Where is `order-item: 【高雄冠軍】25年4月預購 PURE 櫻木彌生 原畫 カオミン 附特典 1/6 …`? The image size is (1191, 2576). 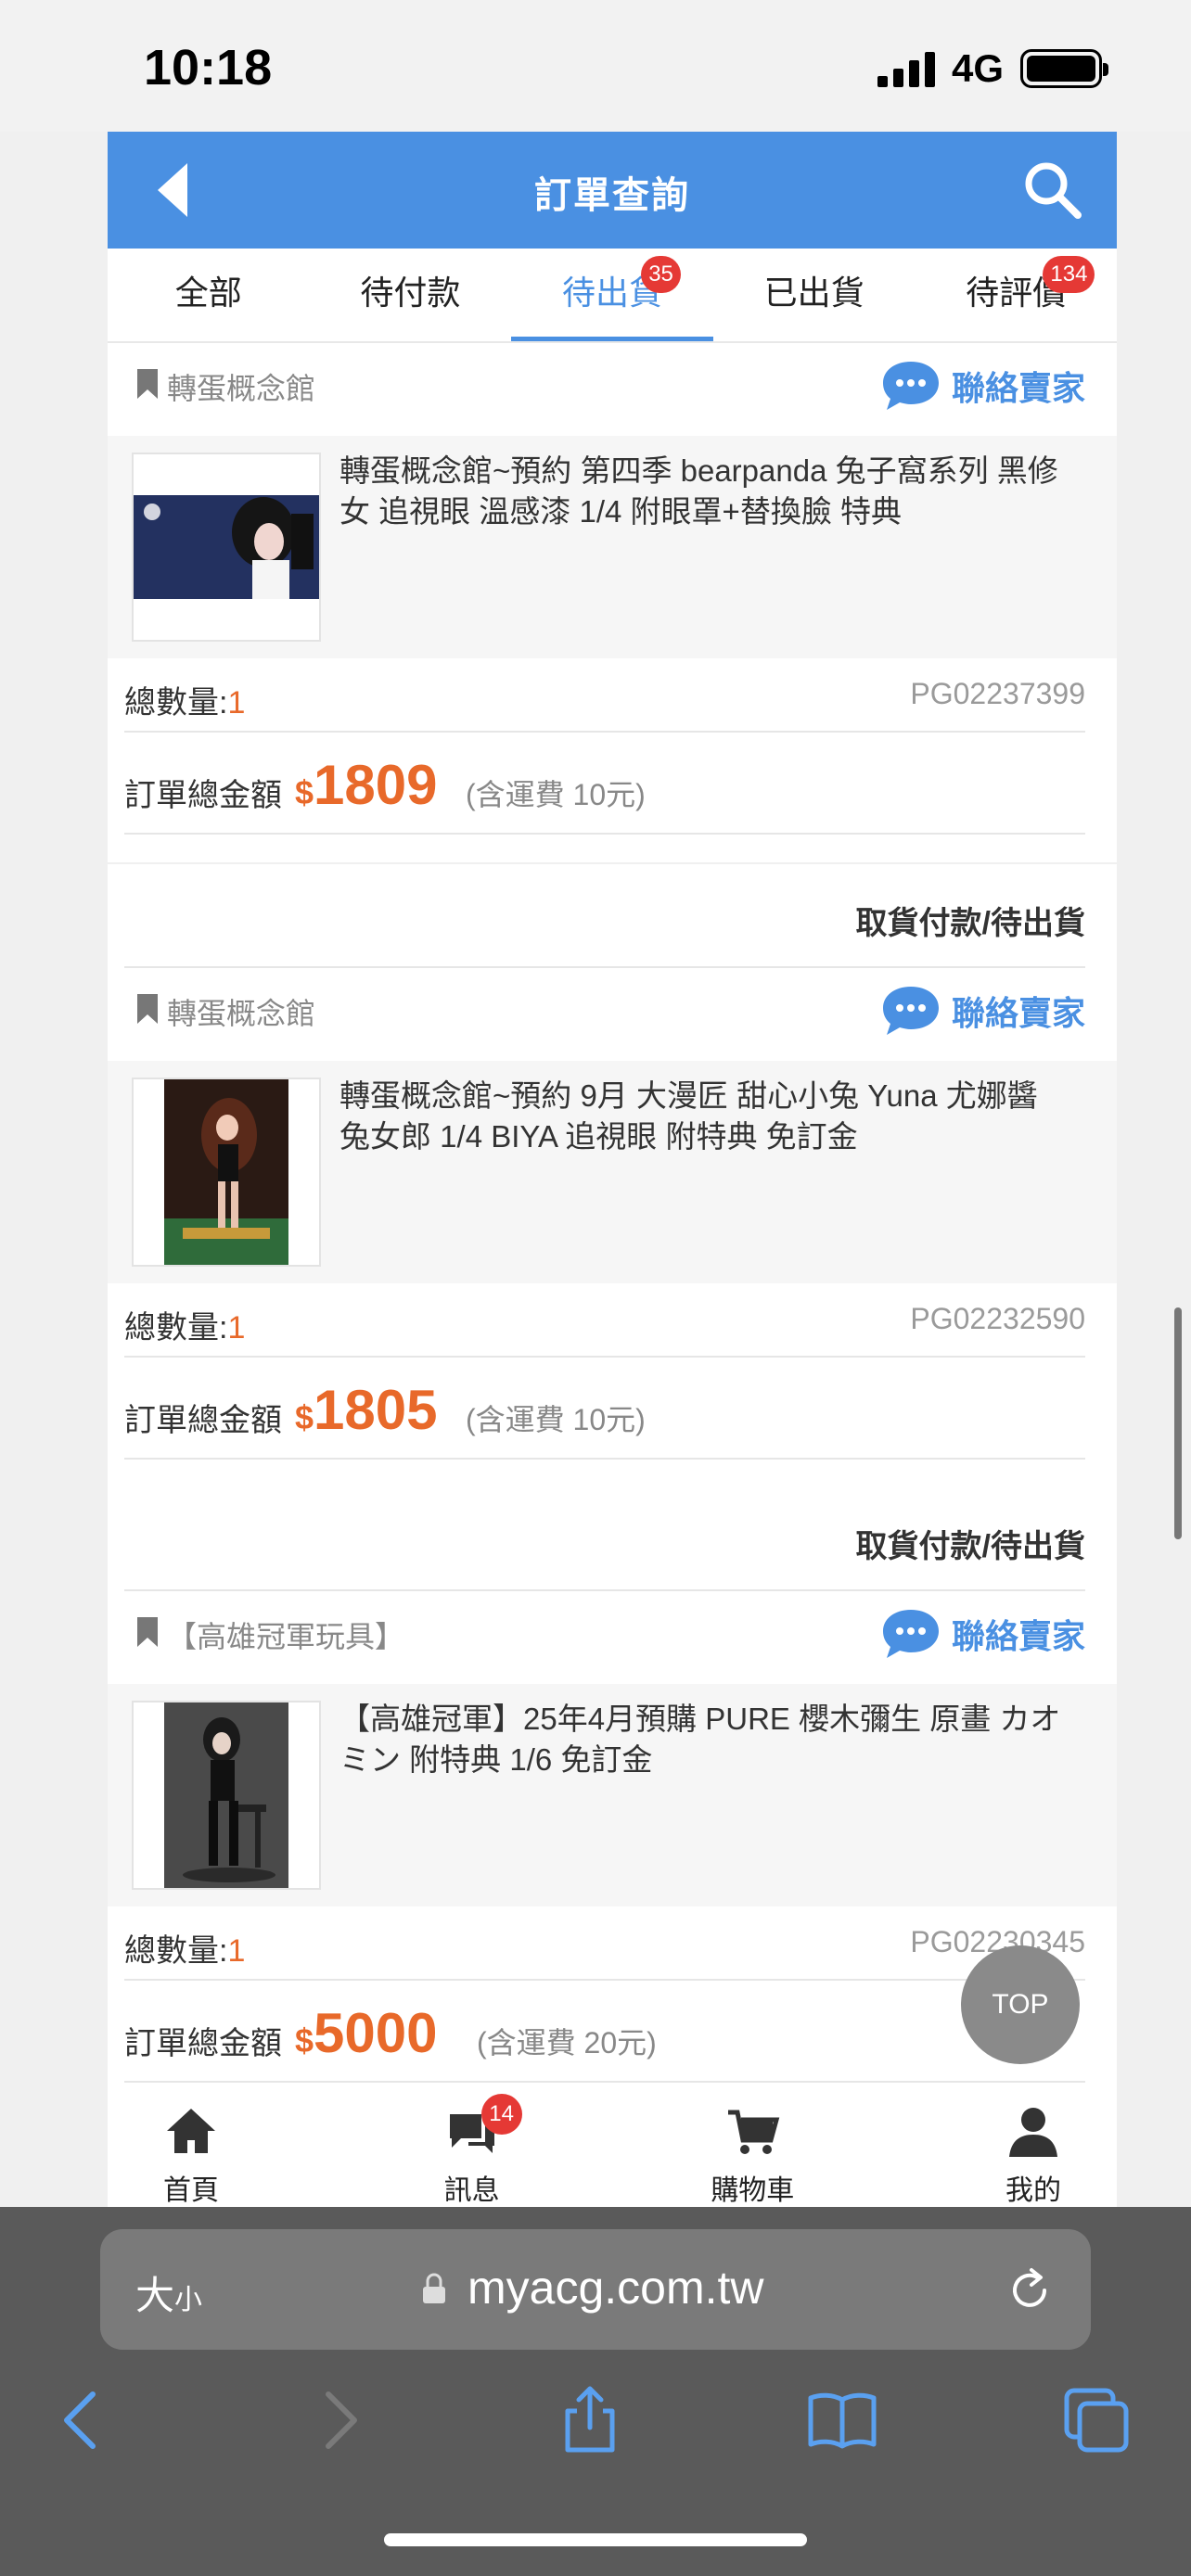 order-item: 【高雄冠軍】25年4月預購 PURE 櫻木彌生 原畫 カオミン 附特典 1/6 … is located at coordinates (612, 1795).